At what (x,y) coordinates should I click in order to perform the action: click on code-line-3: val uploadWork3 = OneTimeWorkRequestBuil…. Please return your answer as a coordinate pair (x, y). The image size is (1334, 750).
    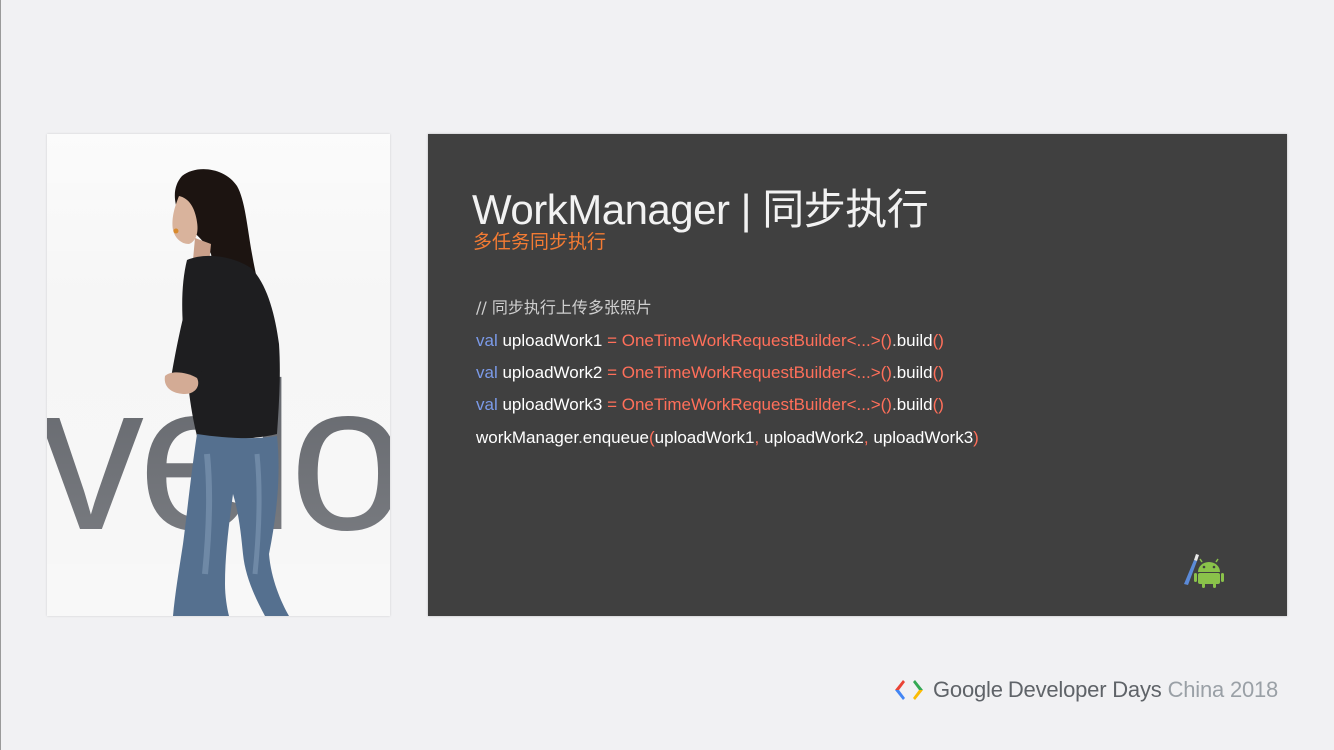
    Looking at the image, I should click on (710, 405).